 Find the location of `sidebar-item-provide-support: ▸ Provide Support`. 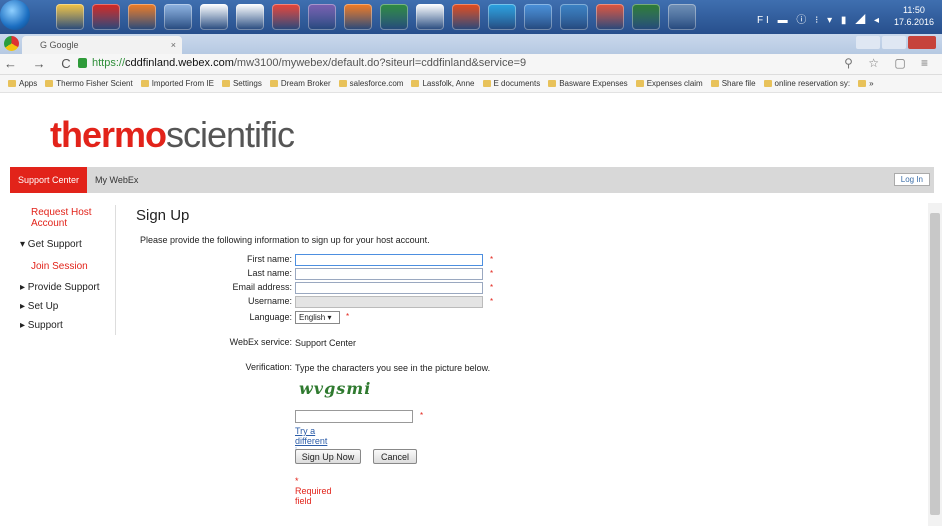

sidebar-item-provide-support: ▸ Provide Support is located at coordinates (60, 287).